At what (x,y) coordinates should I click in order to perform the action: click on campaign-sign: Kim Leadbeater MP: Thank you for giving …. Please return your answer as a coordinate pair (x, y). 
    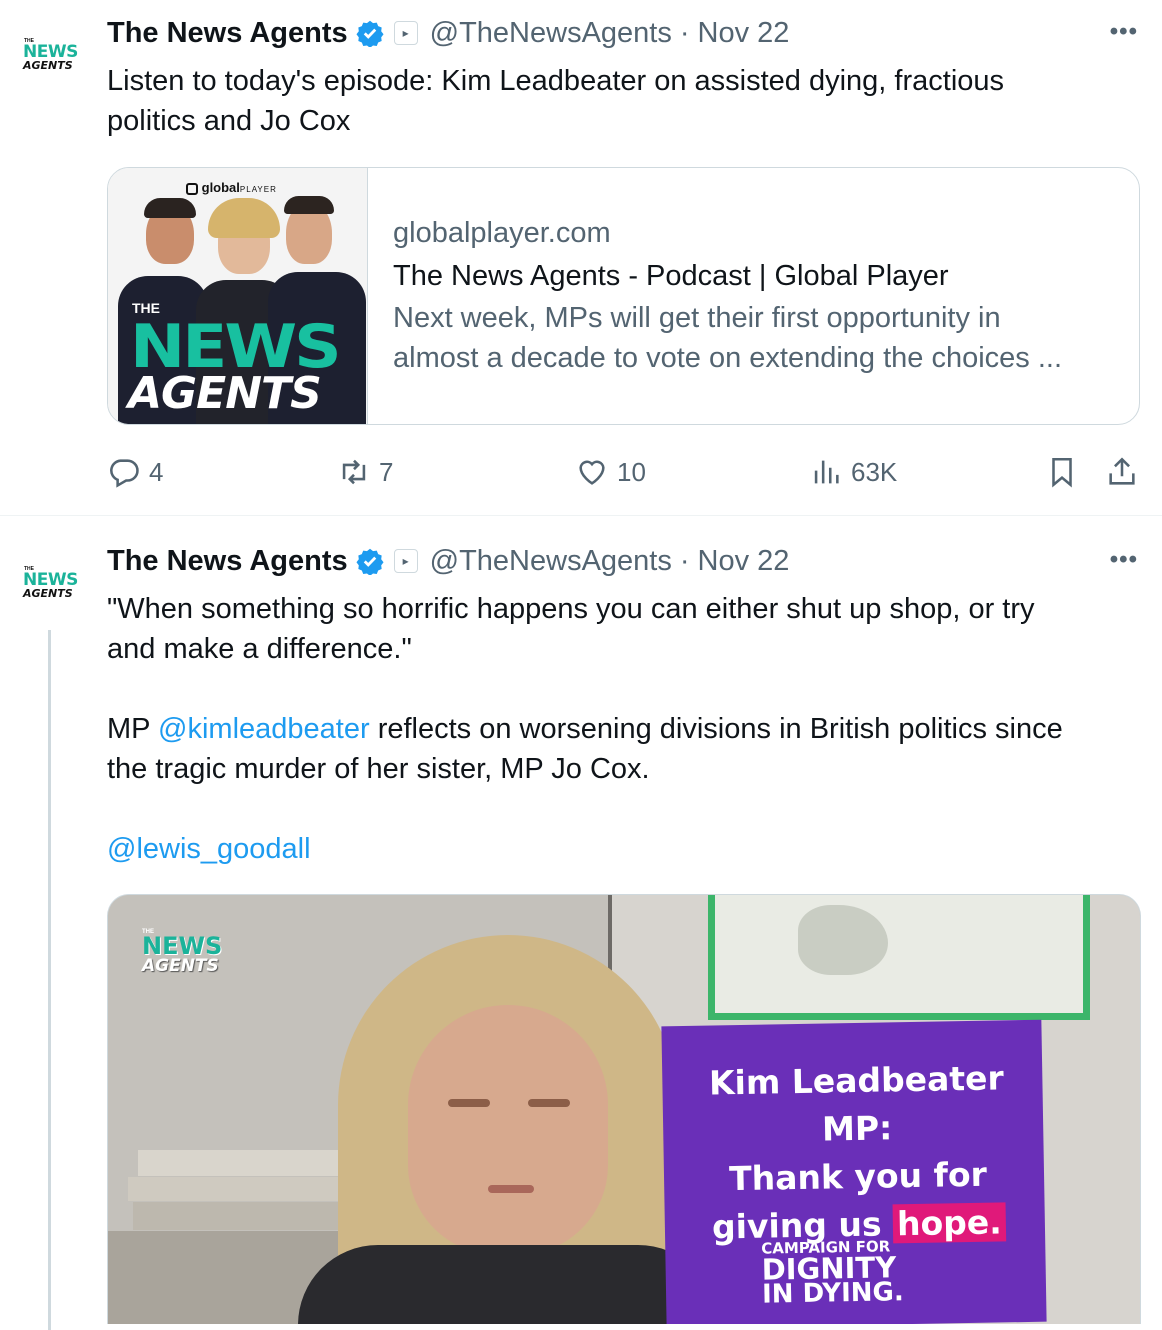
    Looking at the image, I should click on (854, 1171).